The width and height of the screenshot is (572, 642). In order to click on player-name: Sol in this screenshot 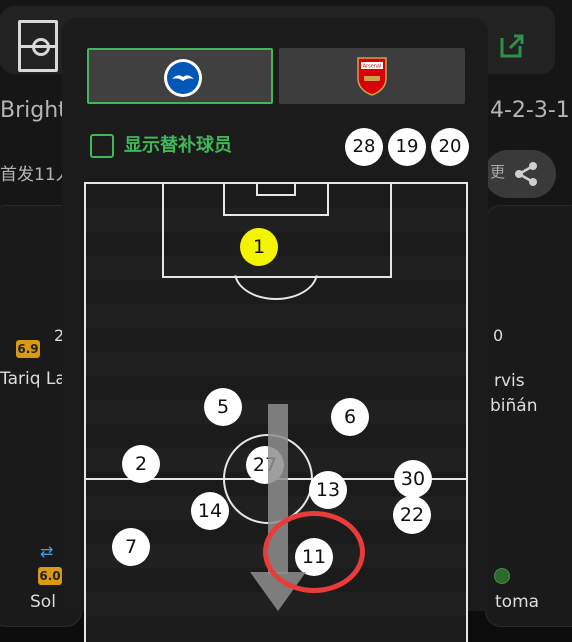, I will do `click(43, 602)`.